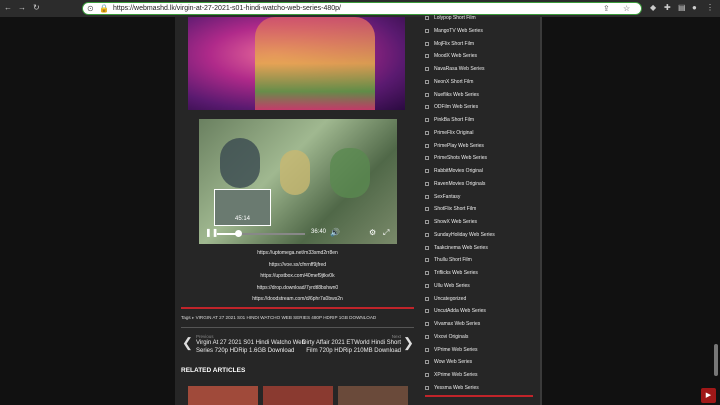  Describe the element at coordinates (481, 286) in the screenshot. I see `sidebar-category-item: Ullu Web Series` at that location.